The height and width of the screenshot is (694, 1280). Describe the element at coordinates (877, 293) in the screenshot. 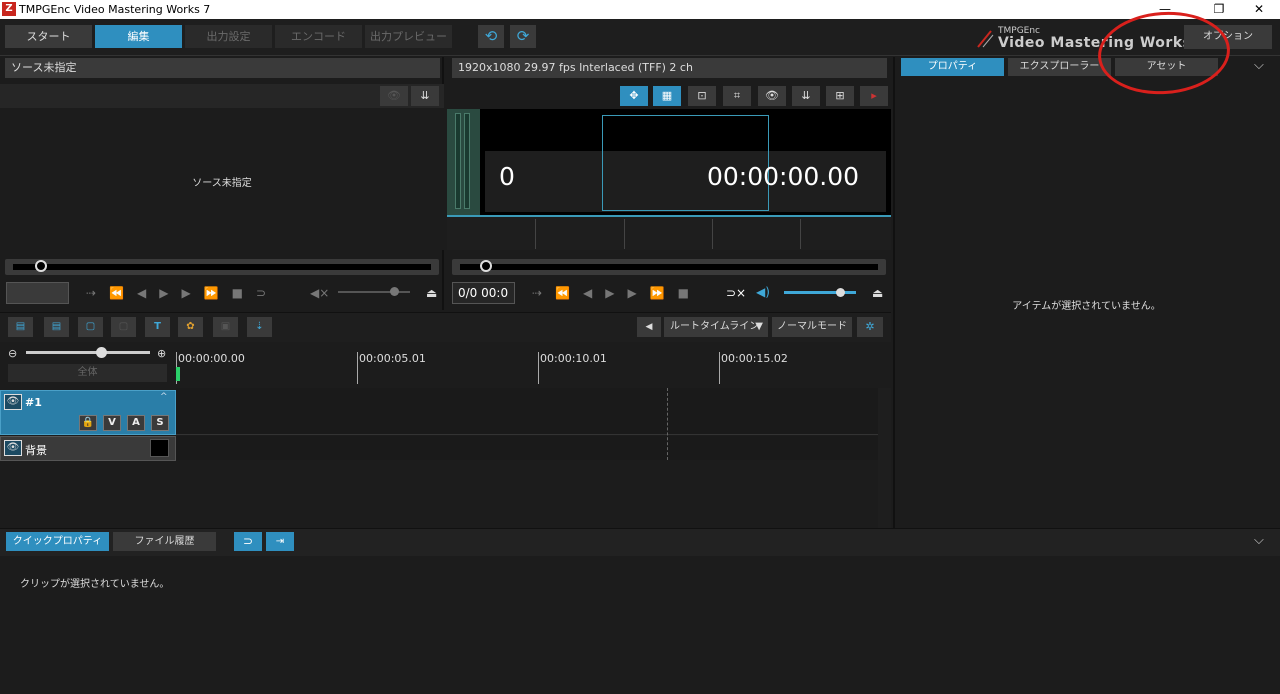

I see `preview-eject-icon: ⏏` at that location.